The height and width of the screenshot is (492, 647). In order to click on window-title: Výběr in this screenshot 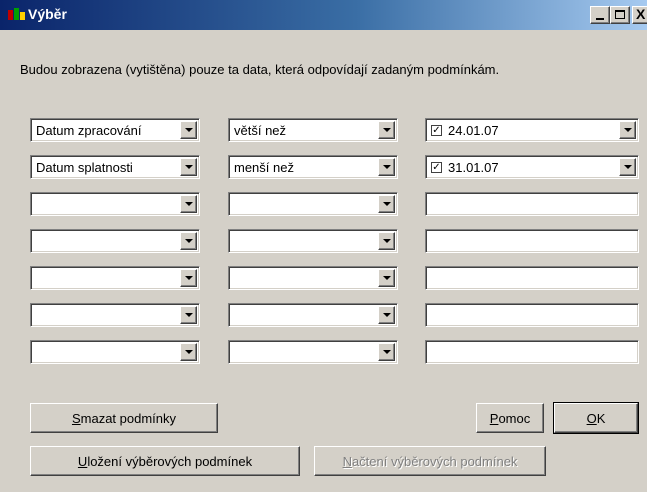, I will do `click(47, 14)`.